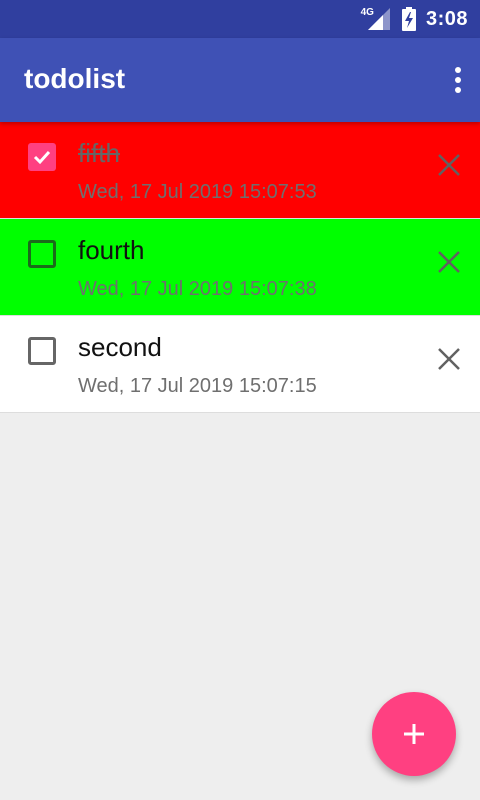 Image resolution: width=480 pixels, height=800 pixels. Describe the element at coordinates (120, 347) in the screenshot. I see `todo-title: second` at that location.